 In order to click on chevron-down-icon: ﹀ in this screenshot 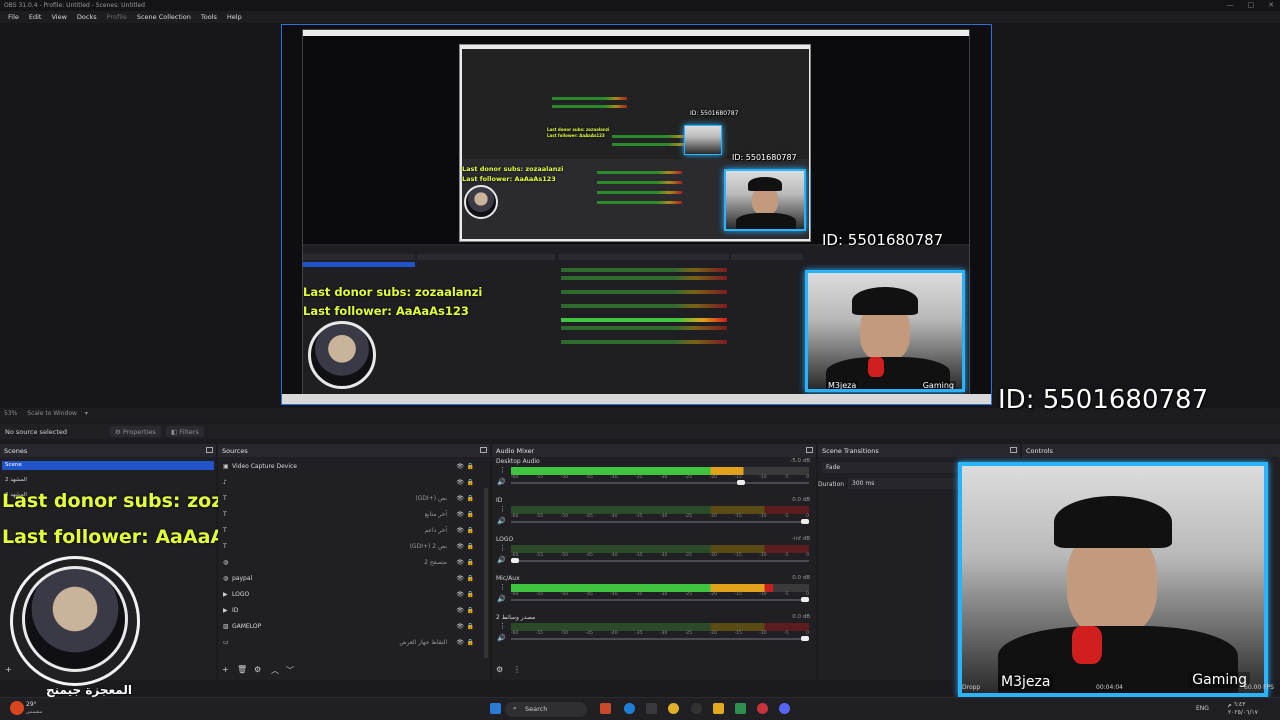, I will do `click(290, 670)`.